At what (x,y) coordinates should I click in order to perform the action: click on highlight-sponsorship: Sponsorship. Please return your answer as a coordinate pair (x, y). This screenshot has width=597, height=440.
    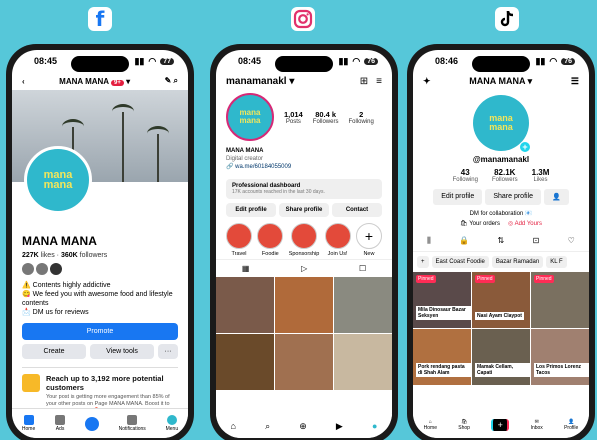
    Looking at the image, I should click on (304, 240).